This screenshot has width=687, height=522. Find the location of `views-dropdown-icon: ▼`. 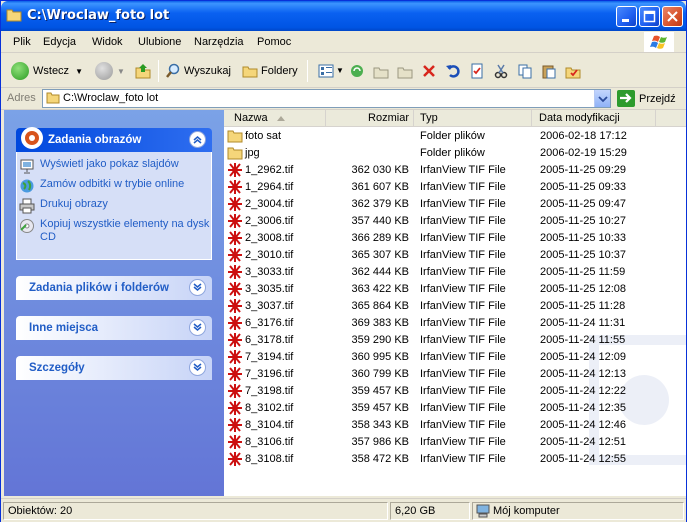

views-dropdown-icon: ▼ is located at coordinates (340, 70).